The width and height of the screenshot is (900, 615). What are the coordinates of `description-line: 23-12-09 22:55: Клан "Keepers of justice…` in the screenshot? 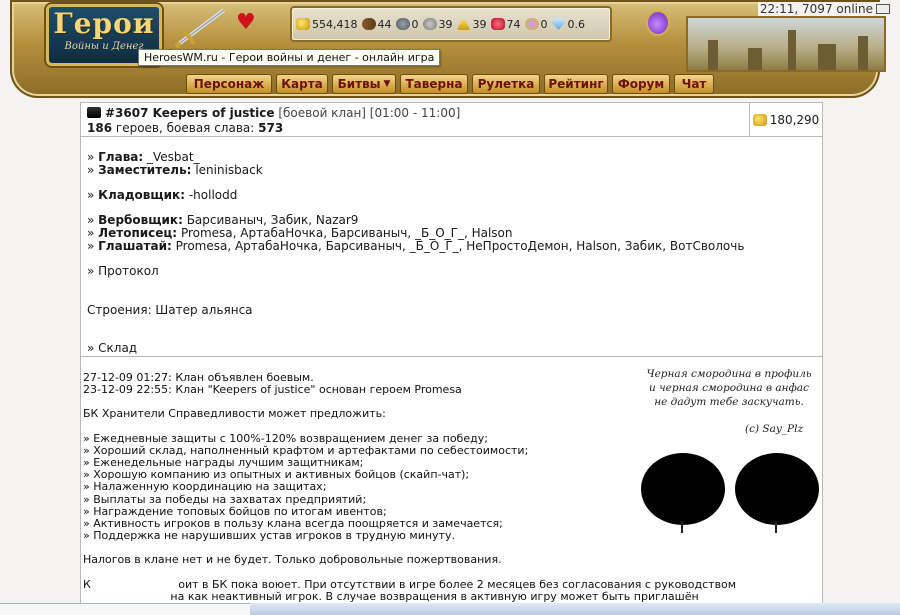 It's located at (272, 390).